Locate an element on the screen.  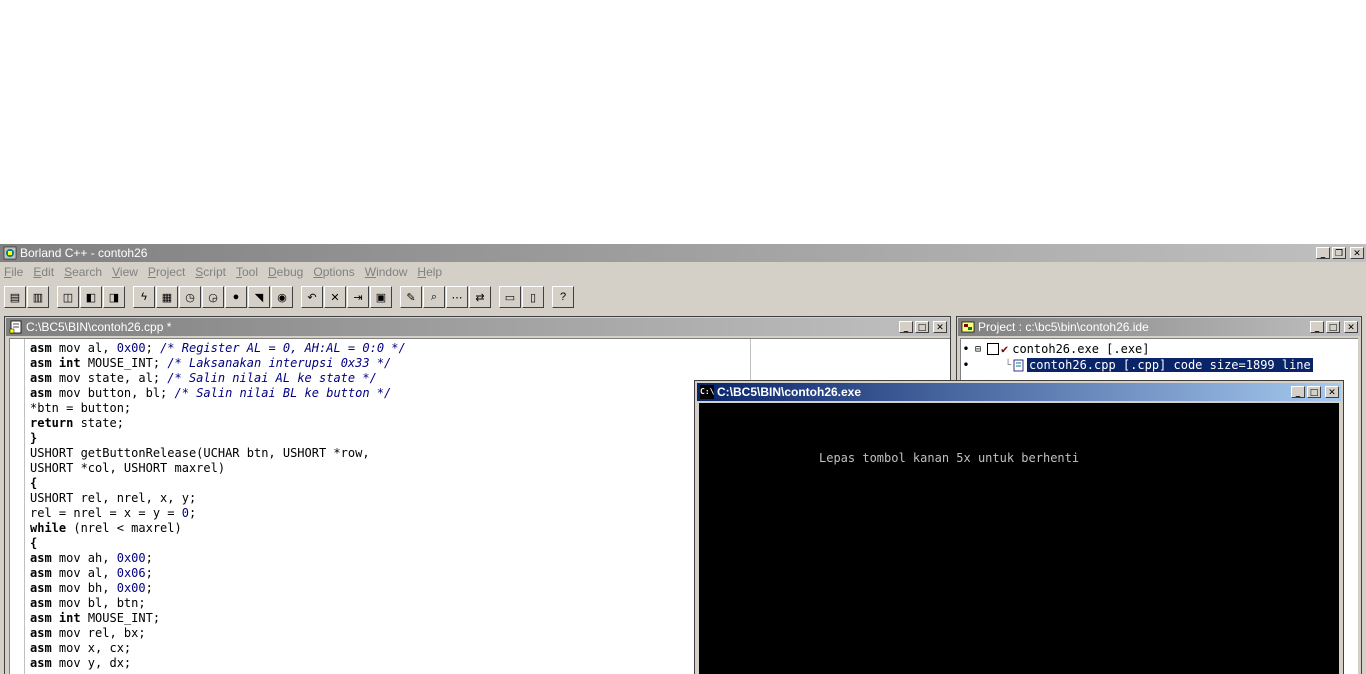
open-file-icon: ▤ is located at coordinates (15, 297).